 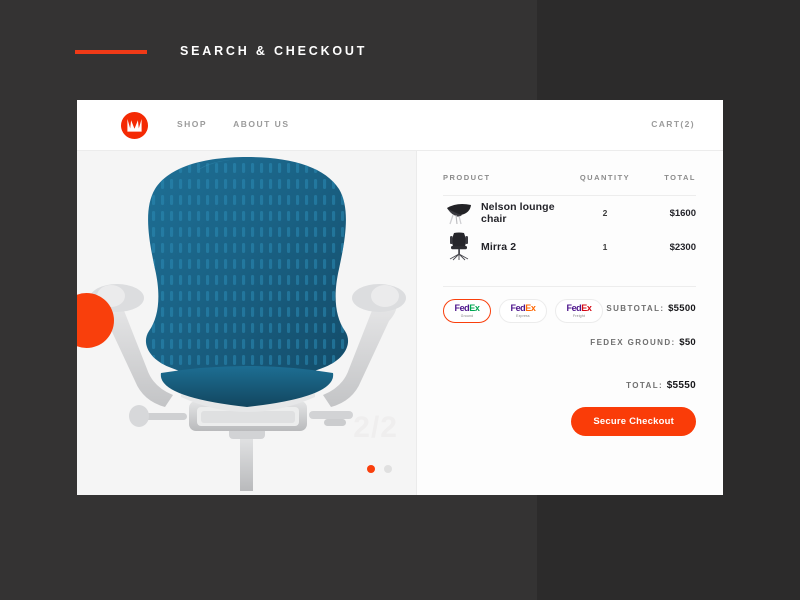 What do you see at coordinates (518, 213) in the screenshot?
I see `cart-item-name: Nelson lounge chair` at bounding box center [518, 213].